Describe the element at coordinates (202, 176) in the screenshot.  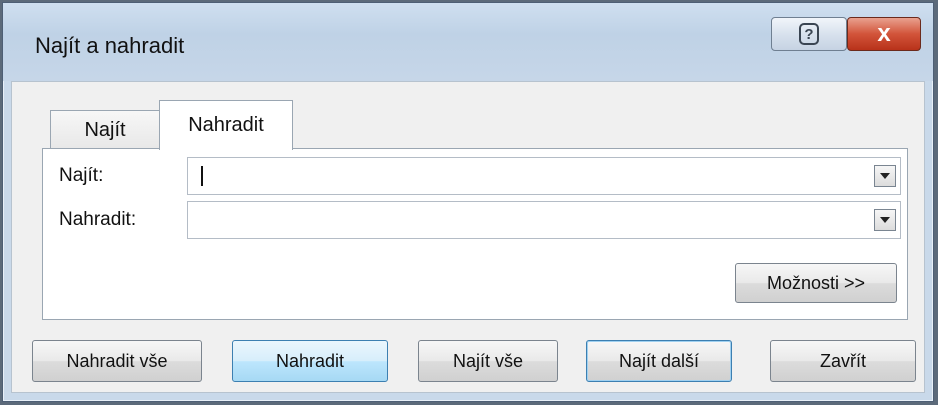
I see `text-caret` at that location.